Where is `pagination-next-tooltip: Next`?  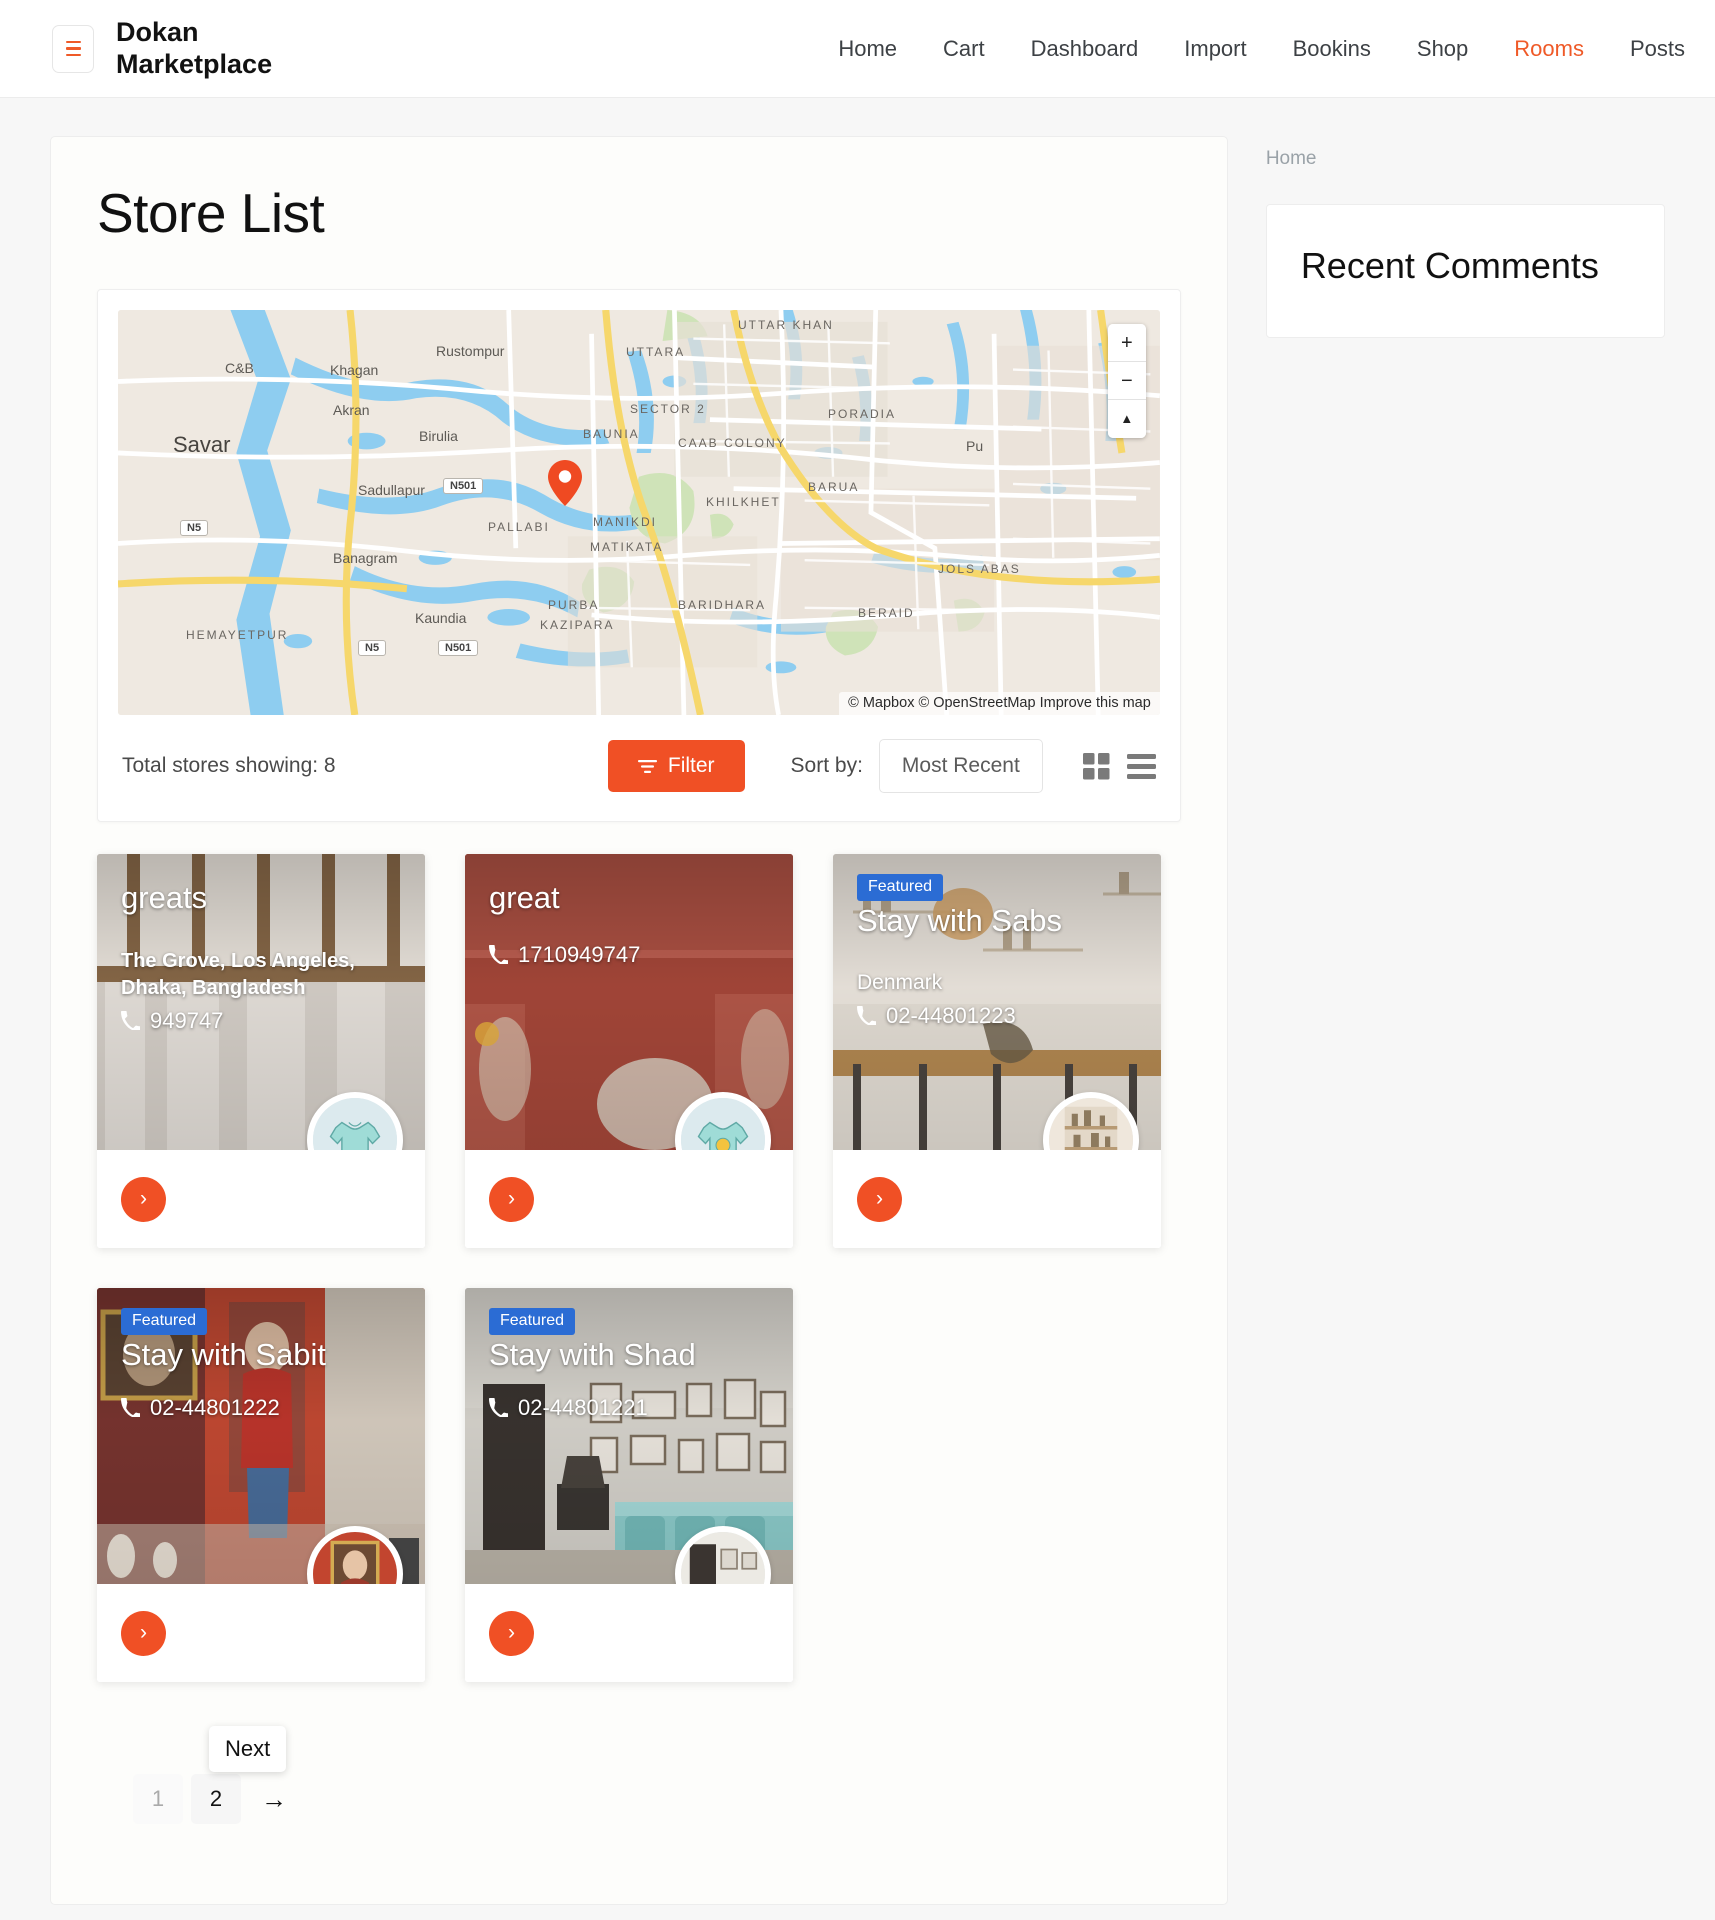 pagination-next-tooltip: Next is located at coordinates (248, 1749).